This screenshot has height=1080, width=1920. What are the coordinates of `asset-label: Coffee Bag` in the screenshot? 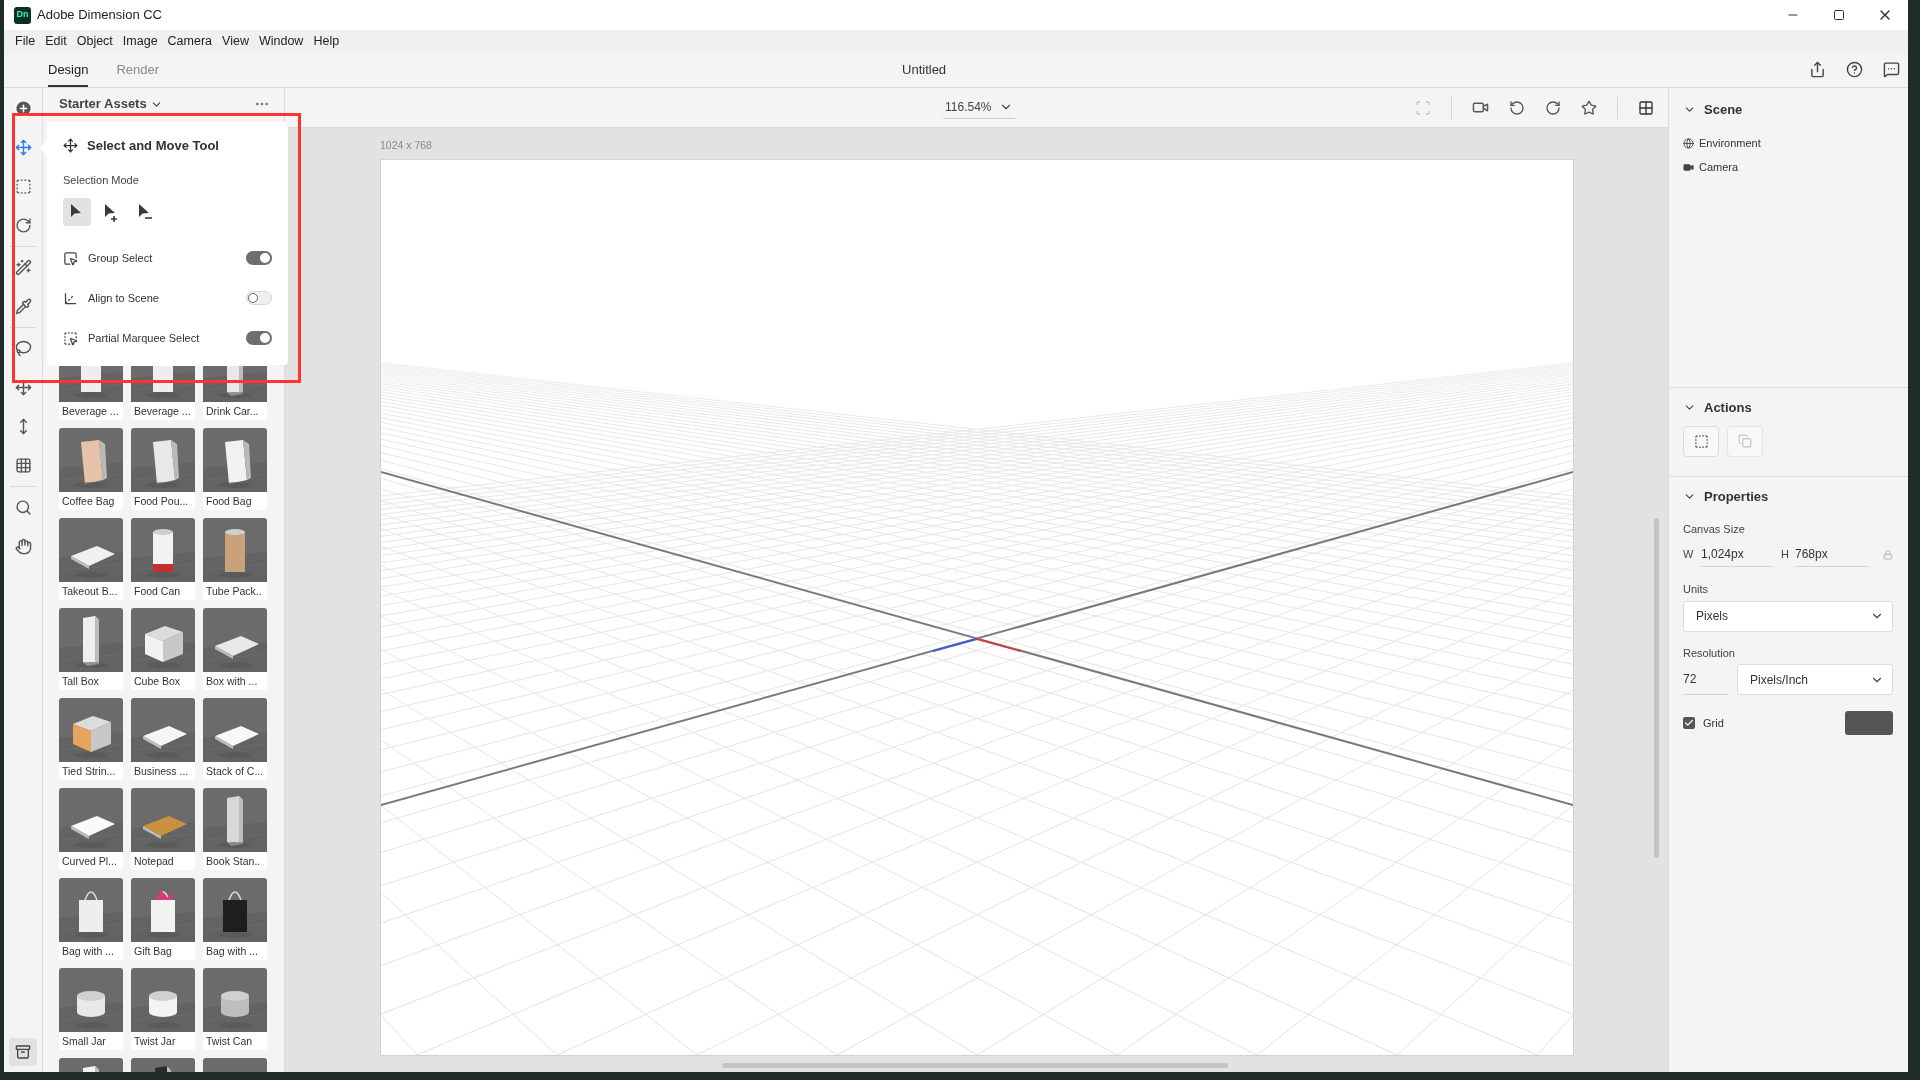 It's located at (88, 501).